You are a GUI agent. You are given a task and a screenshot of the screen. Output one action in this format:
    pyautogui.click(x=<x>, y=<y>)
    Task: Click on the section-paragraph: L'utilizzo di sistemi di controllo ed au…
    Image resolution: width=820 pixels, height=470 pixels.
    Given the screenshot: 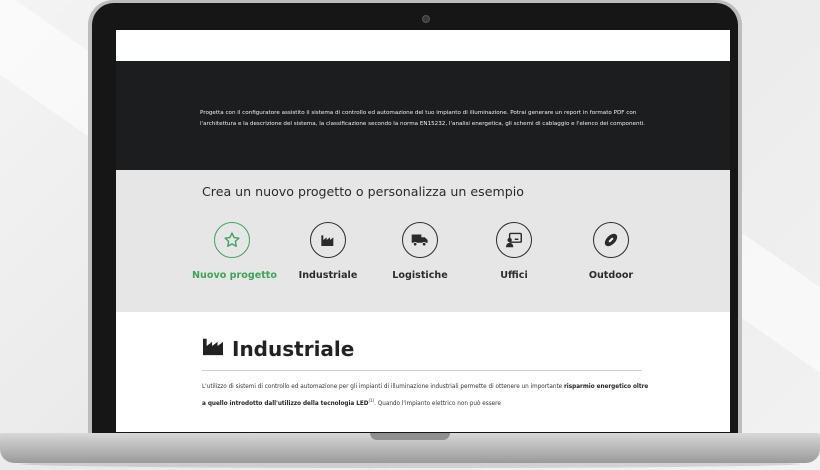 What is the action you would take?
    pyautogui.click(x=426, y=396)
    